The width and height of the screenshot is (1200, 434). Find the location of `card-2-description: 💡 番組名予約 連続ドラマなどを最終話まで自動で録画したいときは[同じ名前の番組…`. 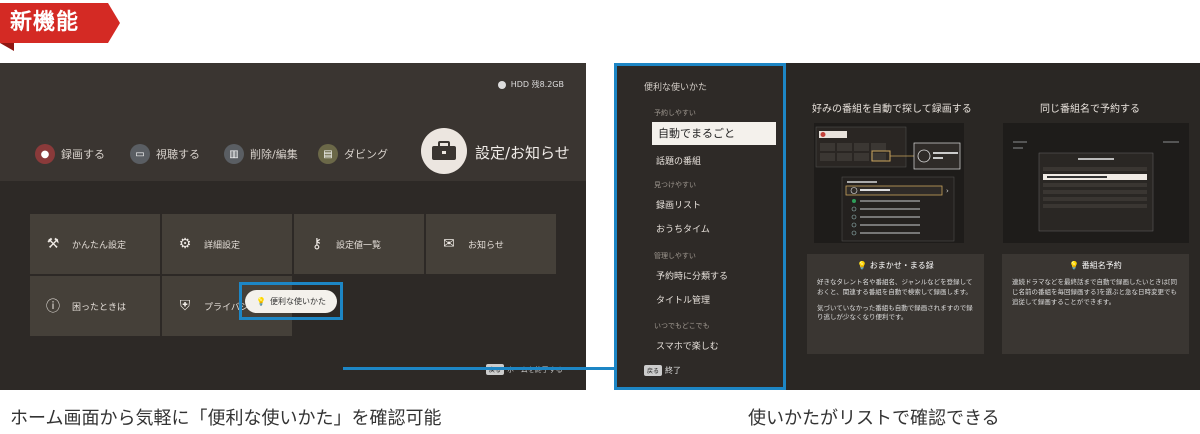

card-2-description: 💡 番組名予約 連続ドラマなどを最終話まで自動で録画したいときは[同じ名前の番組… is located at coordinates (1095, 304).